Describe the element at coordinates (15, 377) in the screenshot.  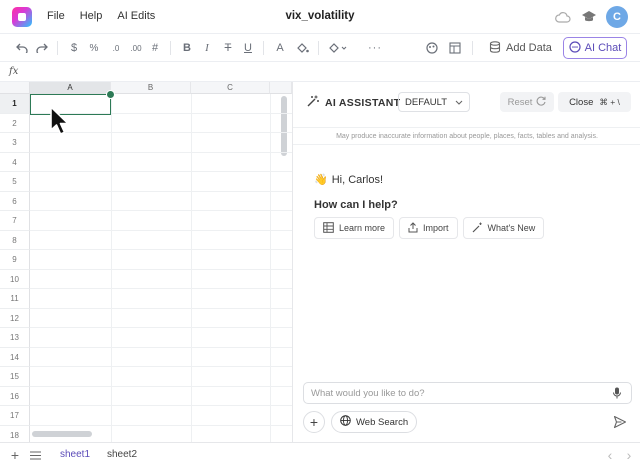
I see `row-header: 15` at that location.